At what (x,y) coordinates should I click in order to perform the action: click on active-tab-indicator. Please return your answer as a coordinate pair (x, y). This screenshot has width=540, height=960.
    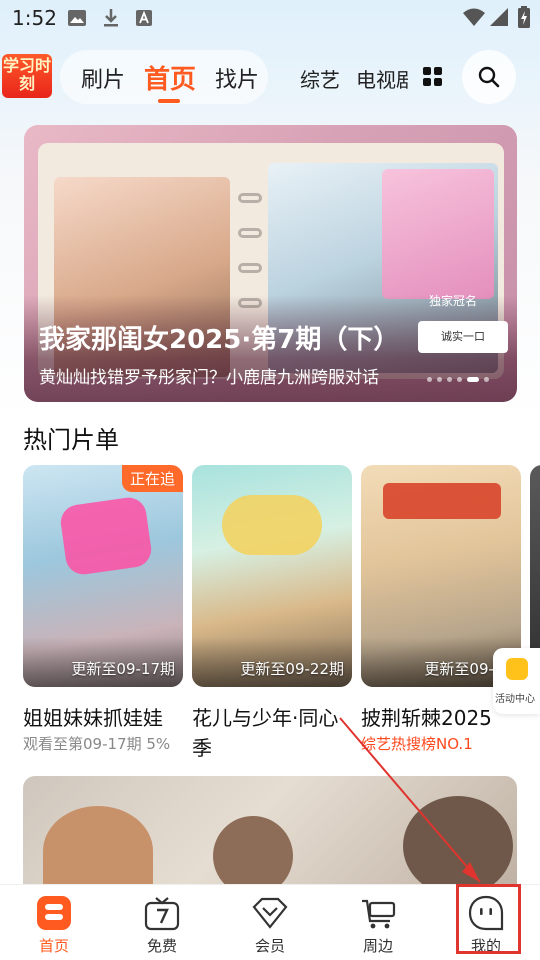
    Looking at the image, I should click on (169, 101).